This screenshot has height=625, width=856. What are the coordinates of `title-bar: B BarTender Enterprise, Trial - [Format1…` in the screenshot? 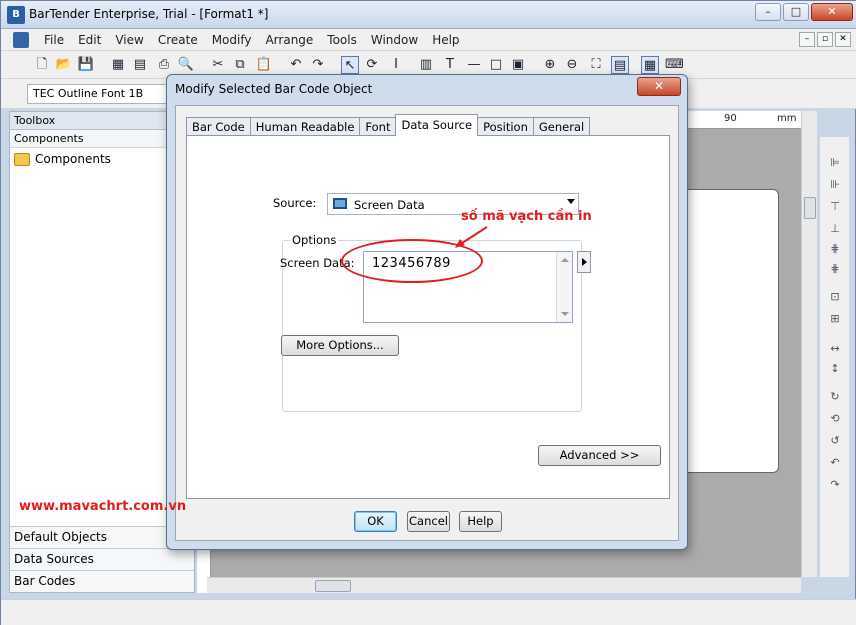 It's located at (428, 15).